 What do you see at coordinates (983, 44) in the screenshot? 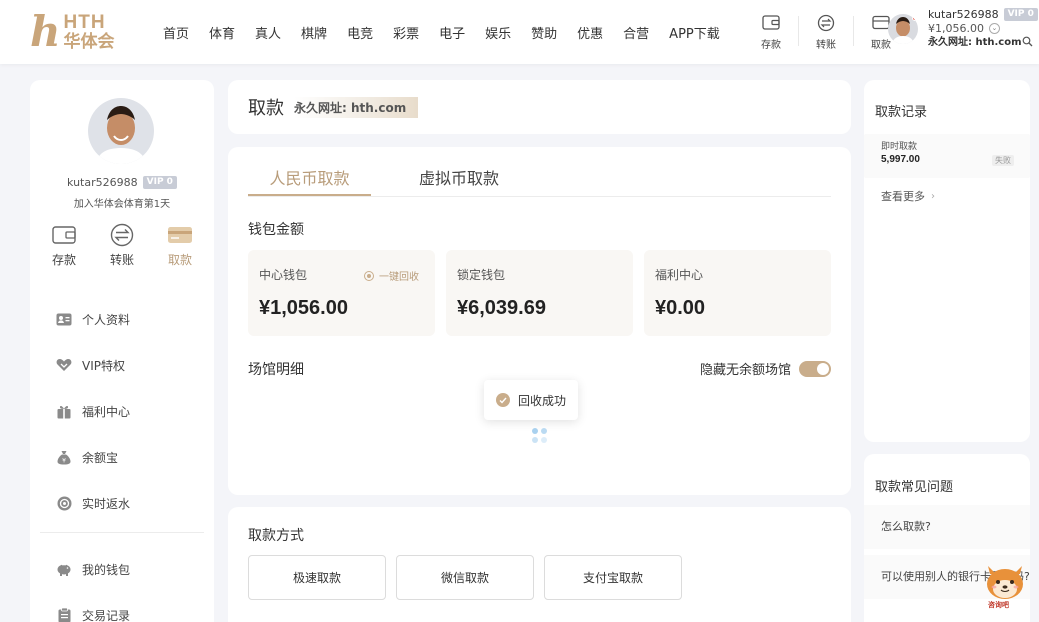
I see `header-url-row: 永久网址: hth.com` at bounding box center [983, 44].